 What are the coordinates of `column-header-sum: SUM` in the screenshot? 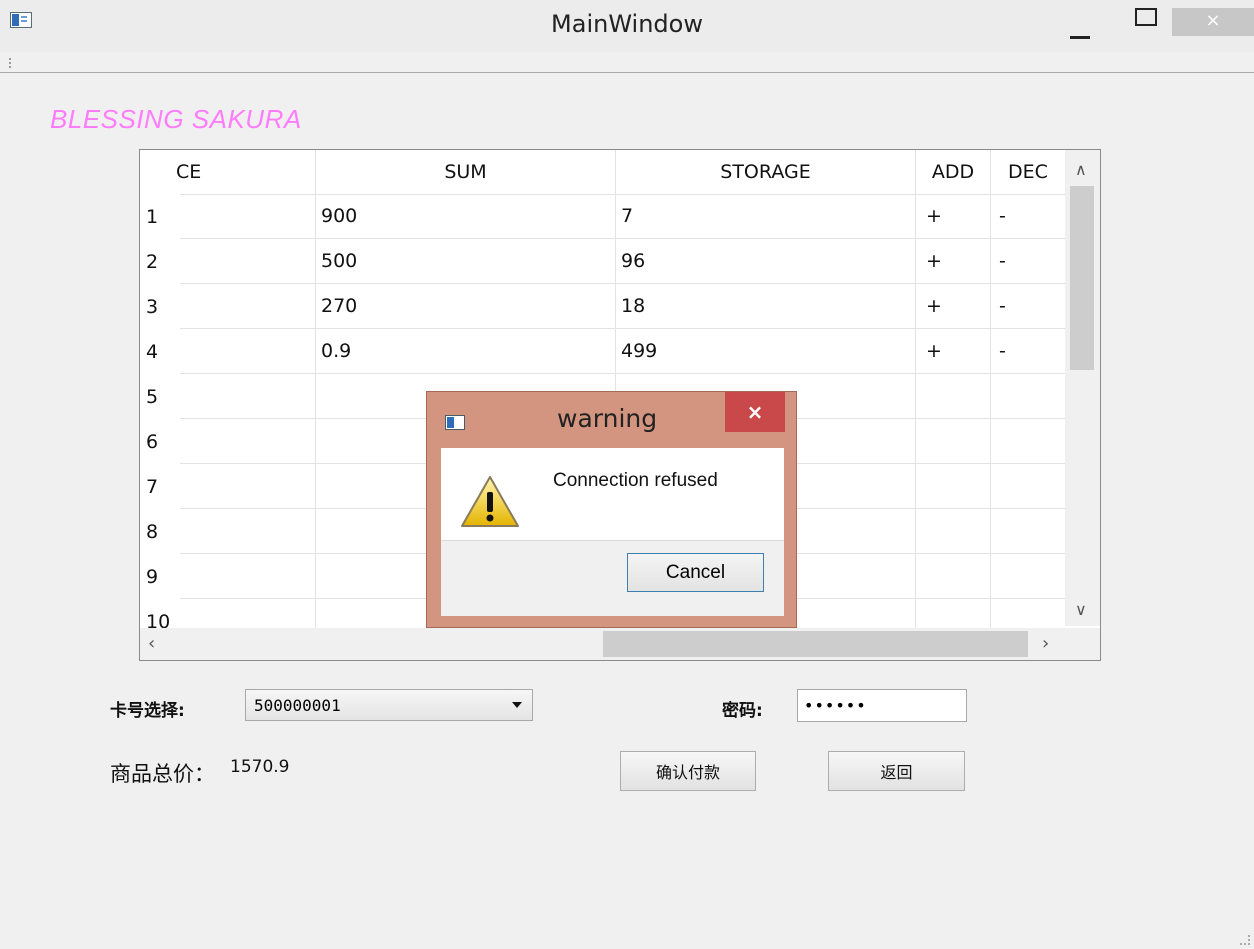 It's located at (466, 172).